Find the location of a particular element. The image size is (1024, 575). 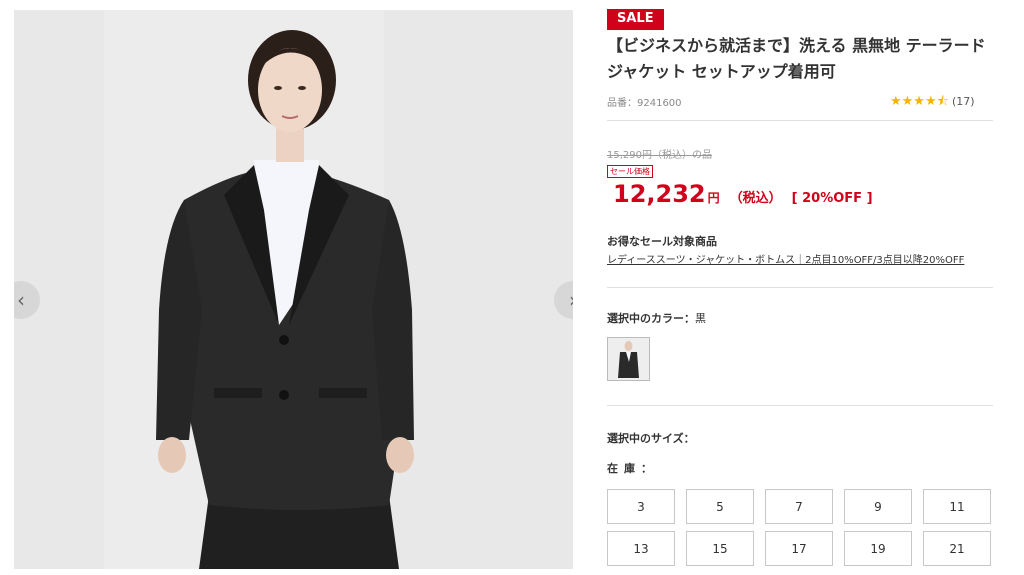

discount-rate: [ 20%OFF ] is located at coordinates (832, 198).